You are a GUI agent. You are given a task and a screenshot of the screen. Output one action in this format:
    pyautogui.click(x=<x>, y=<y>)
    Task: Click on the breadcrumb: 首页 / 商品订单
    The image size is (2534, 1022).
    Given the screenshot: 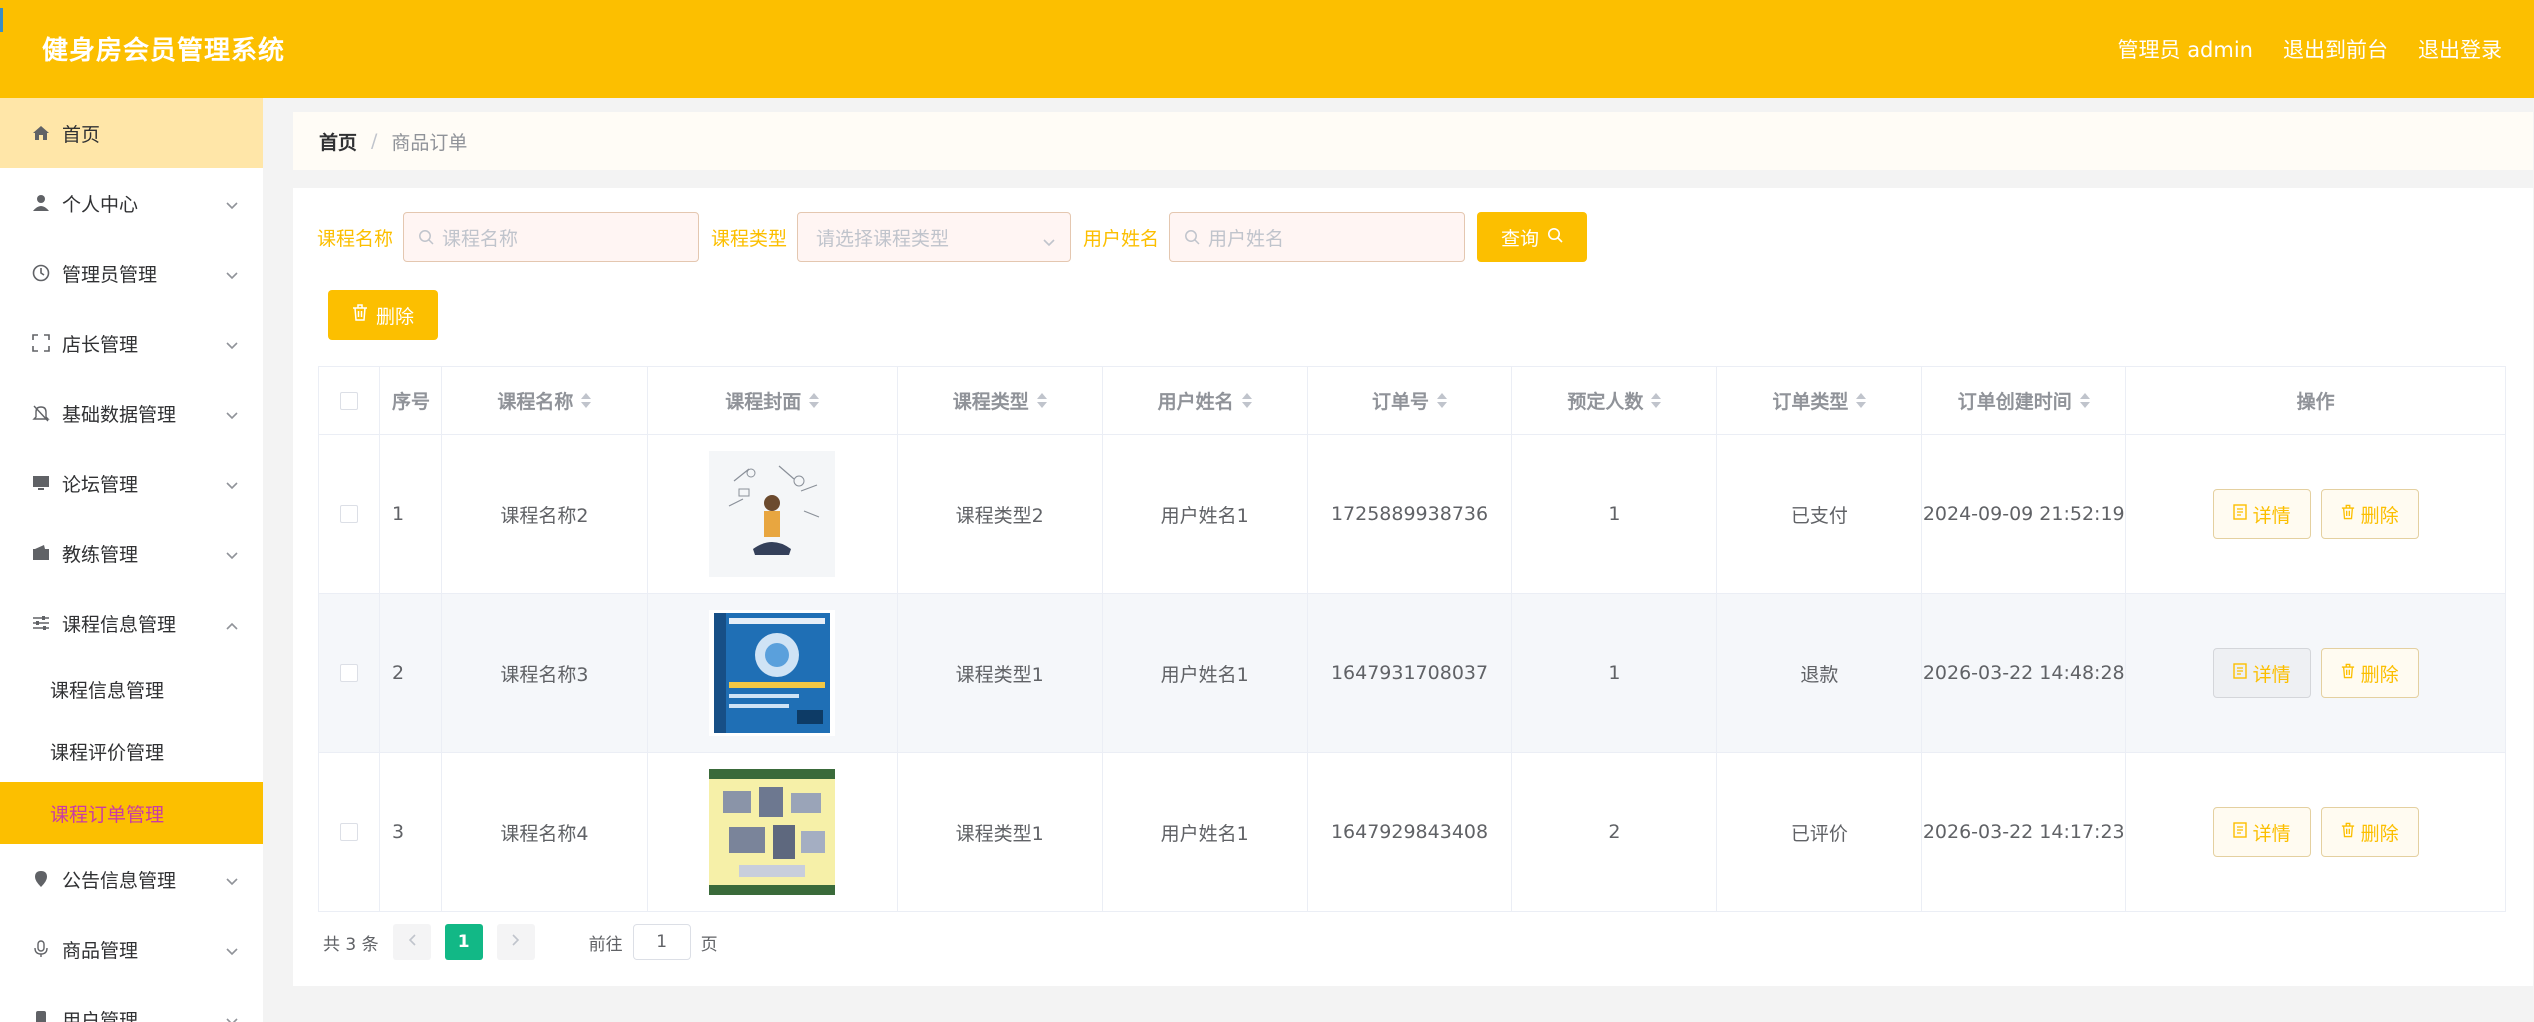 What is the action you would take?
    pyautogui.click(x=1413, y=141)
    